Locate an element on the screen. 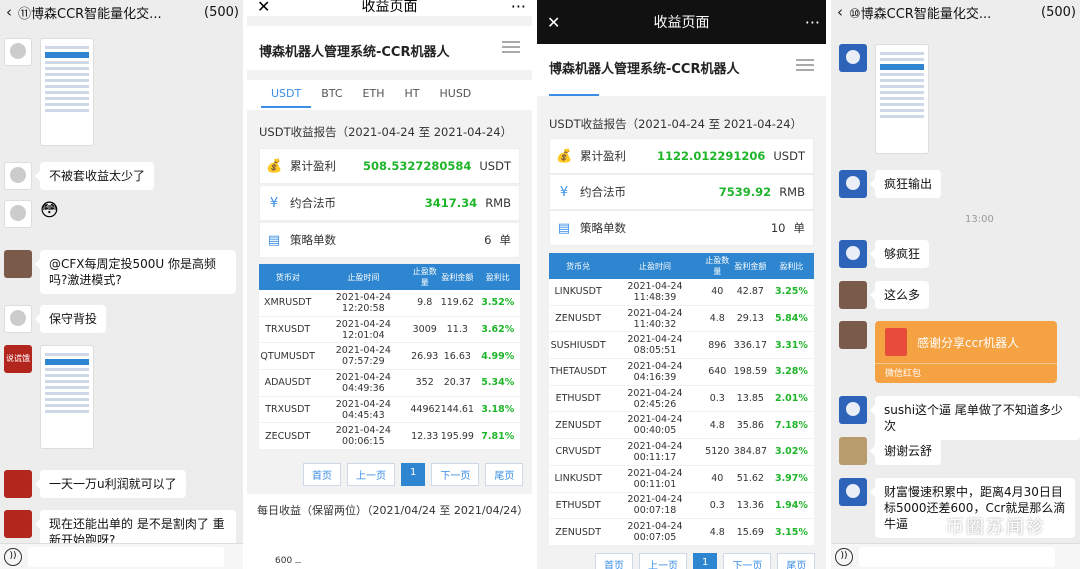 This screenshot has height=569, width=1080. table-row: LINKUSDT 2021-04-24 11:48:39 40 42.87 3.25% is located at coordinates (681, 292).